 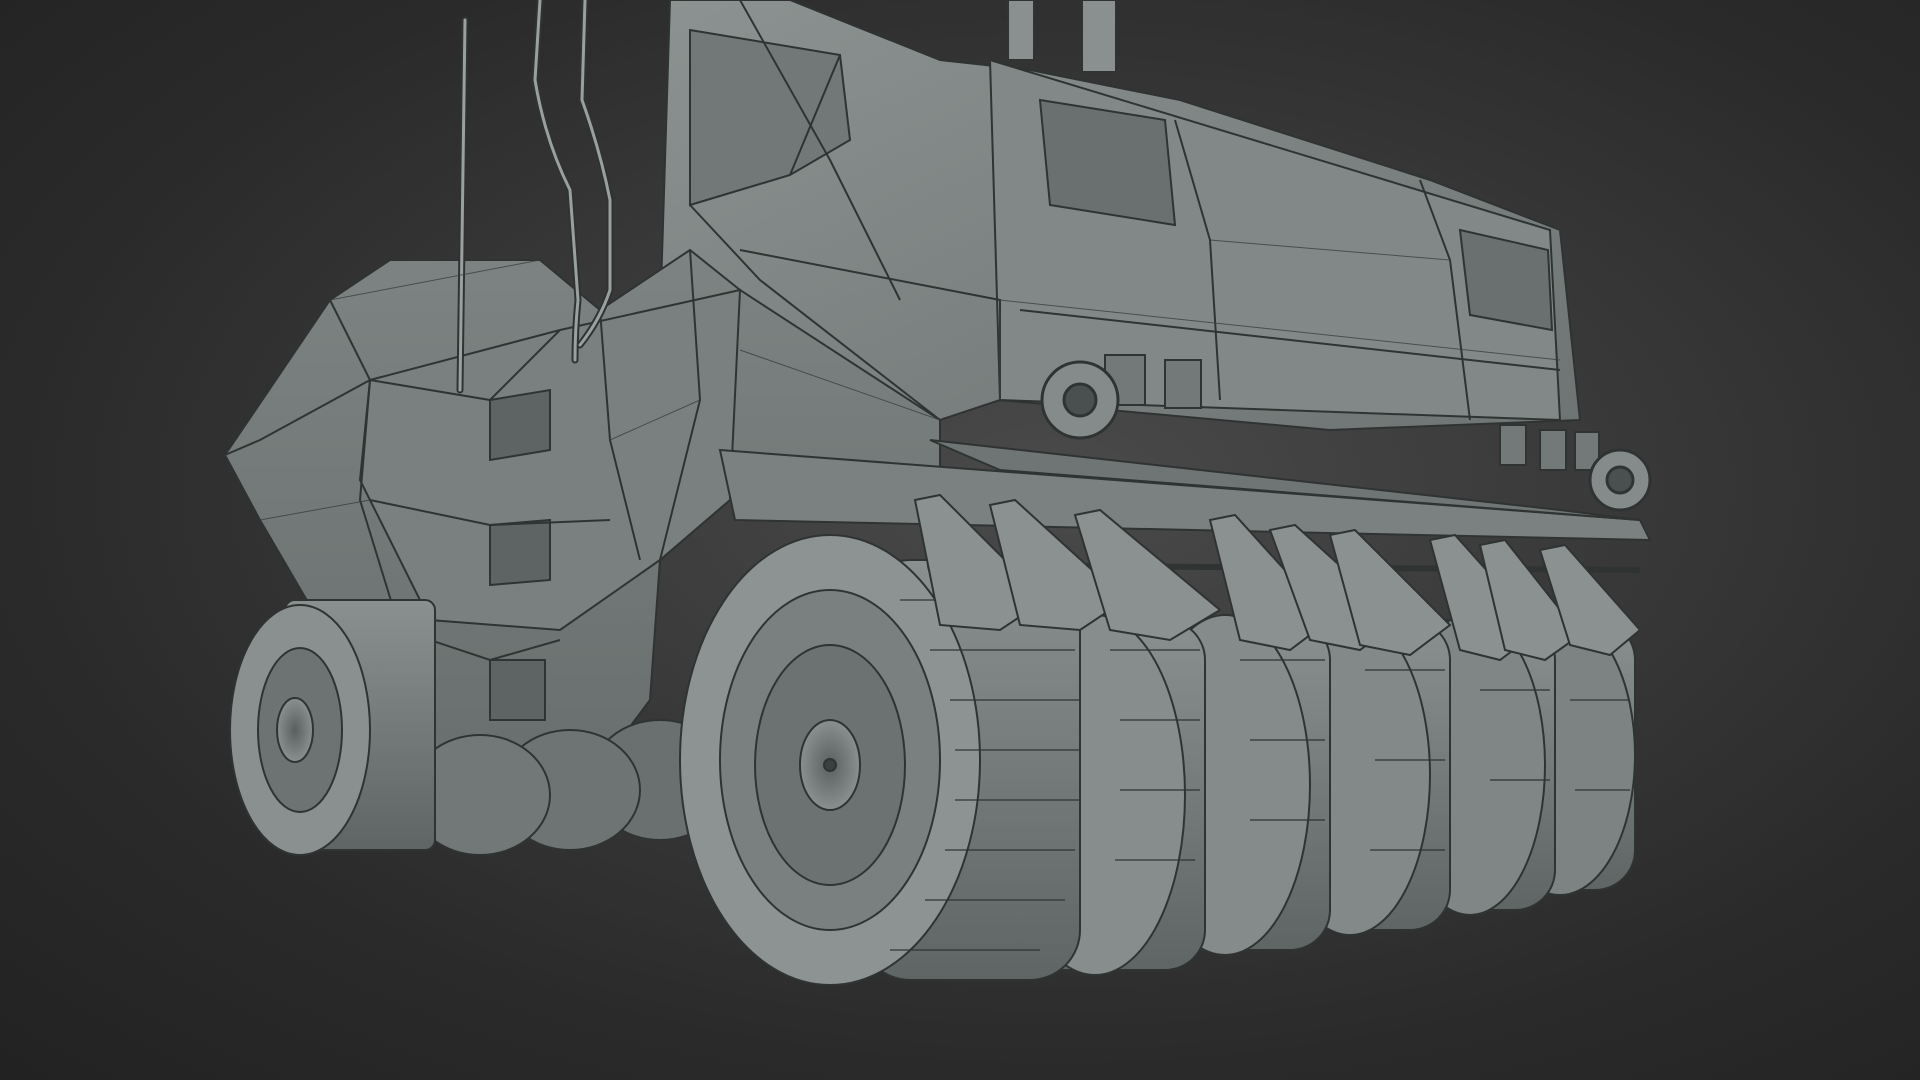 What do you see at coordinates (1062, 36) in the screenshot?
I see `exhaust-pipes` at bounding box center [1062, 36].